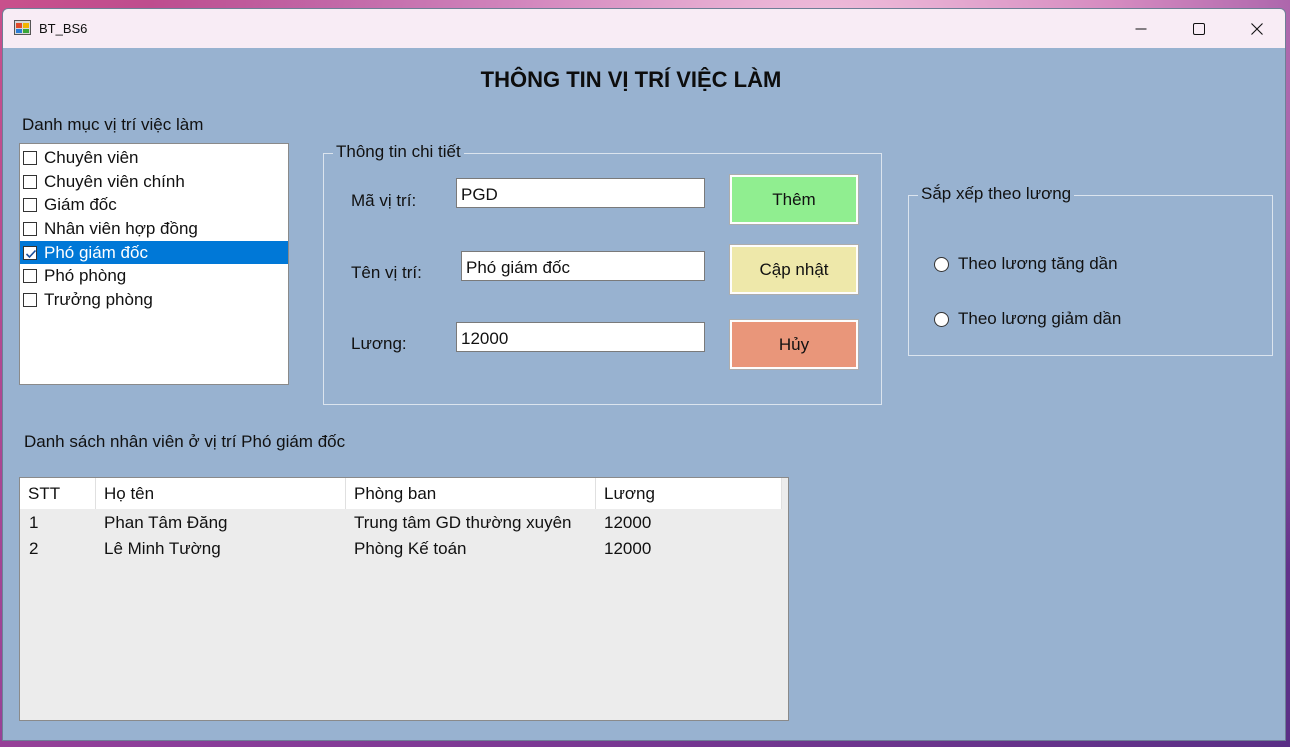  Describe the element at coordinates (166, 522) in the screenshot. I see `cell-name: Phan Tâm Đăng` at that location.